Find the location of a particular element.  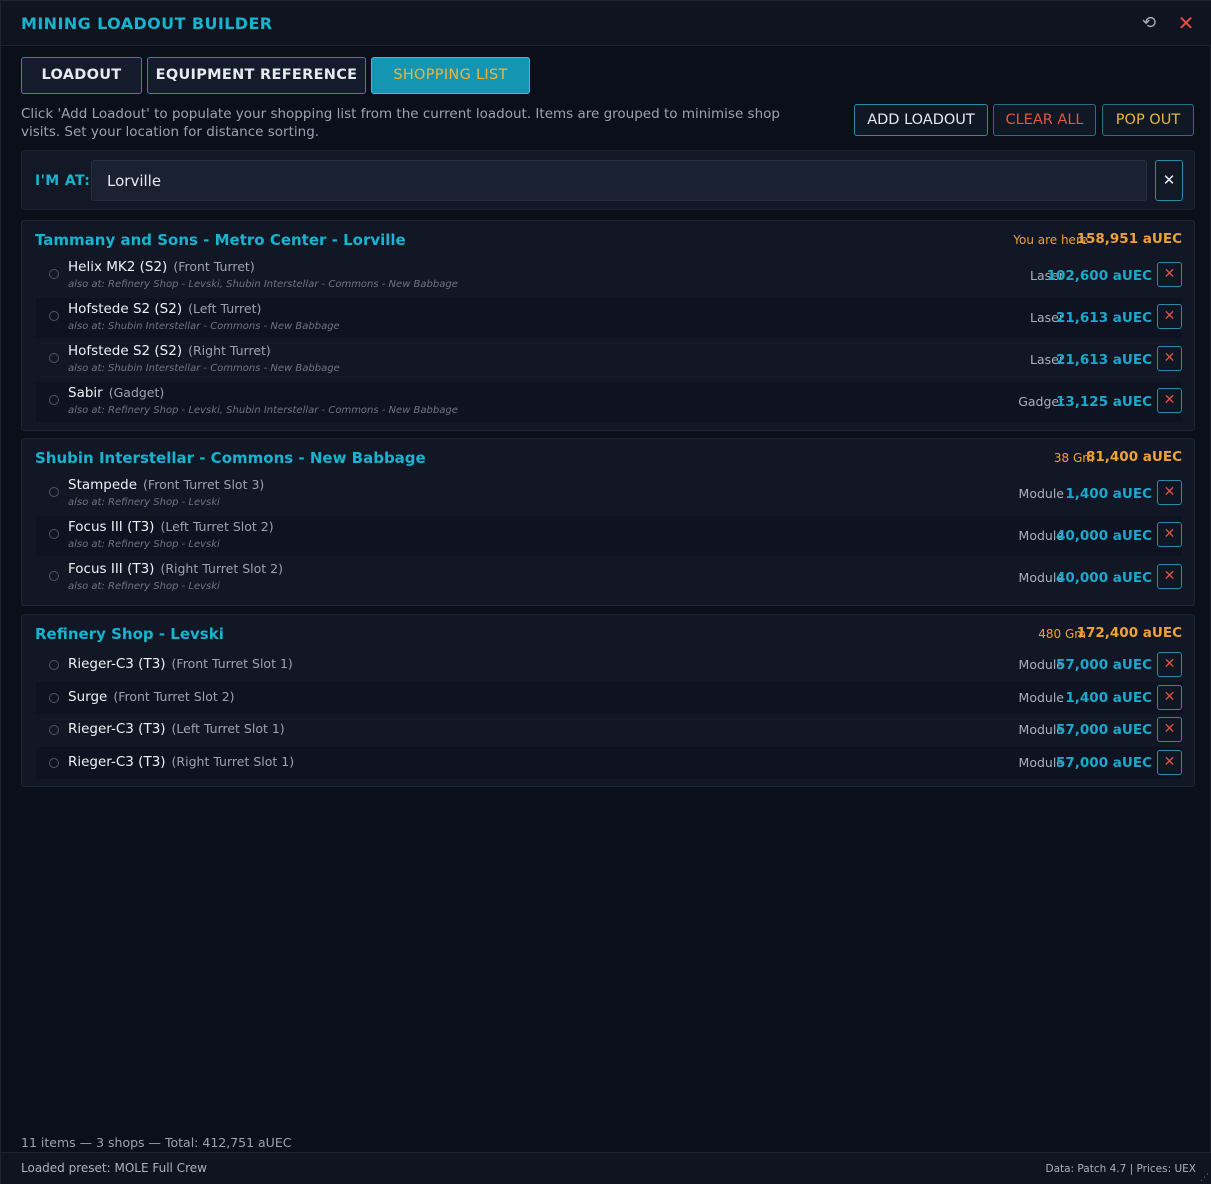

item-name: Focus III (T3) (Right Turret Slot 2) is located at coordinates (175, 569).